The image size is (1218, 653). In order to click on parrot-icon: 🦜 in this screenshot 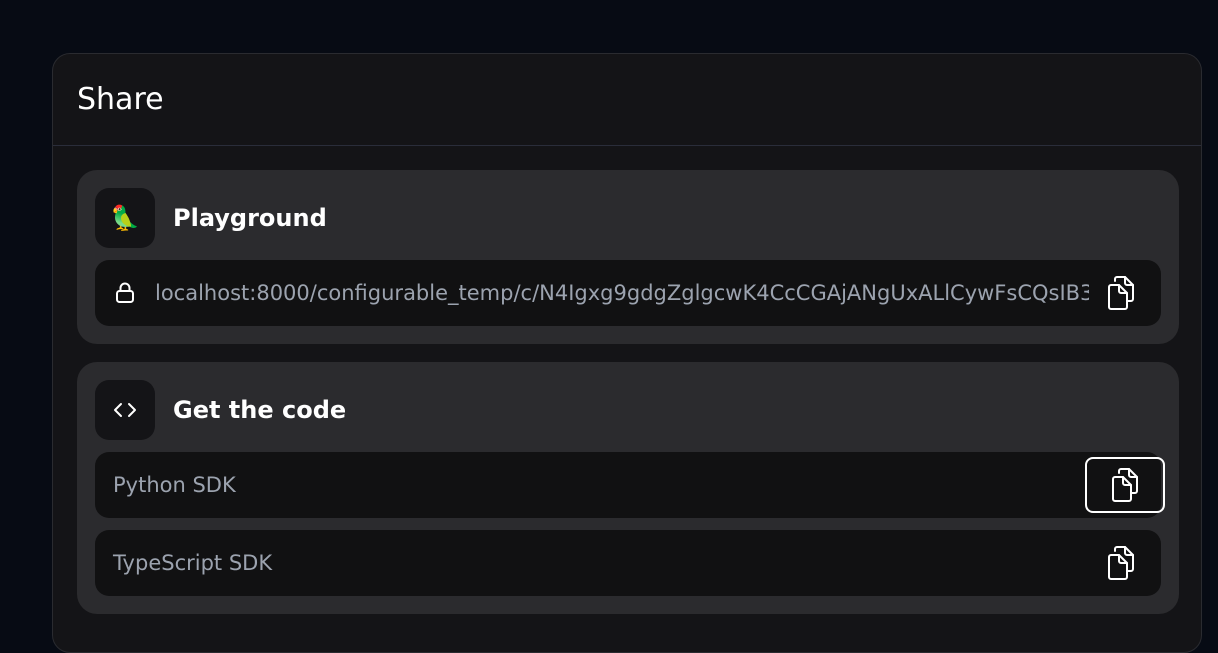, I will do `click(125, 218)`.